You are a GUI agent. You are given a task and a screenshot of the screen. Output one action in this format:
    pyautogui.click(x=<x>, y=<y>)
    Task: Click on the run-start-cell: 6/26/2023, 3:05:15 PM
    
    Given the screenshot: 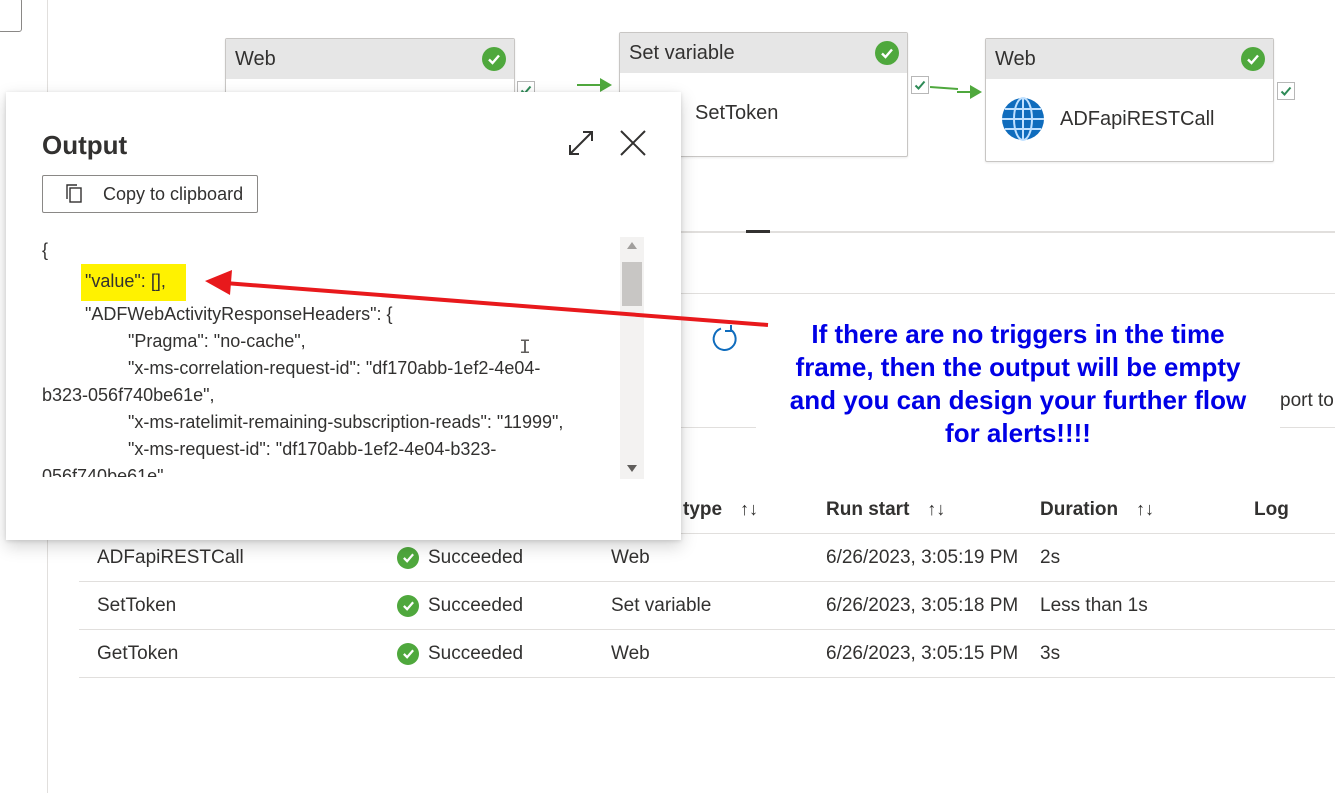 What is the action you would take?
    pyautogui.click(x=922, y=653)
    